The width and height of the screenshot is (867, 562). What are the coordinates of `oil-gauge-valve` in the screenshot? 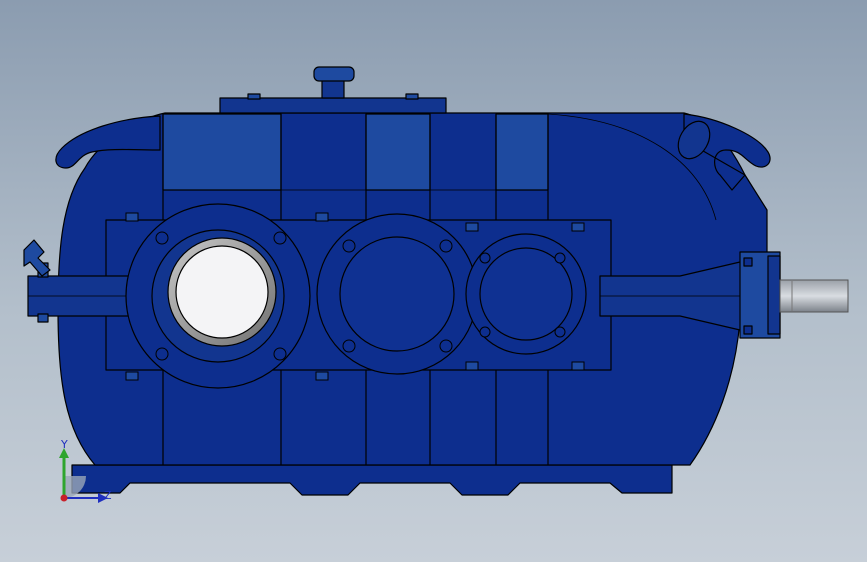 It's located at (37, 258).